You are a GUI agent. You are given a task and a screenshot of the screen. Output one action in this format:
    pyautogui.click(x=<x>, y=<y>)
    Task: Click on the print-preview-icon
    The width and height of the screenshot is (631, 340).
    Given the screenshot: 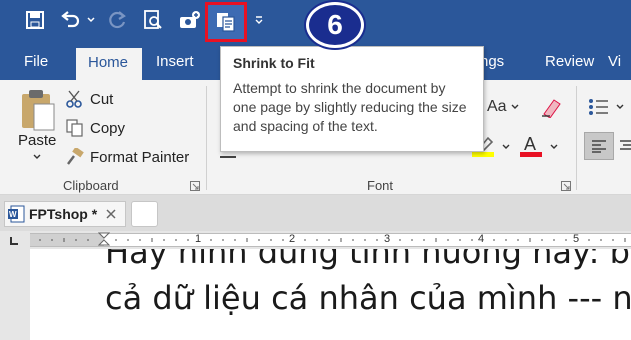 What is the action you would take?
    pyautogui.click(x=153, y=19)
    